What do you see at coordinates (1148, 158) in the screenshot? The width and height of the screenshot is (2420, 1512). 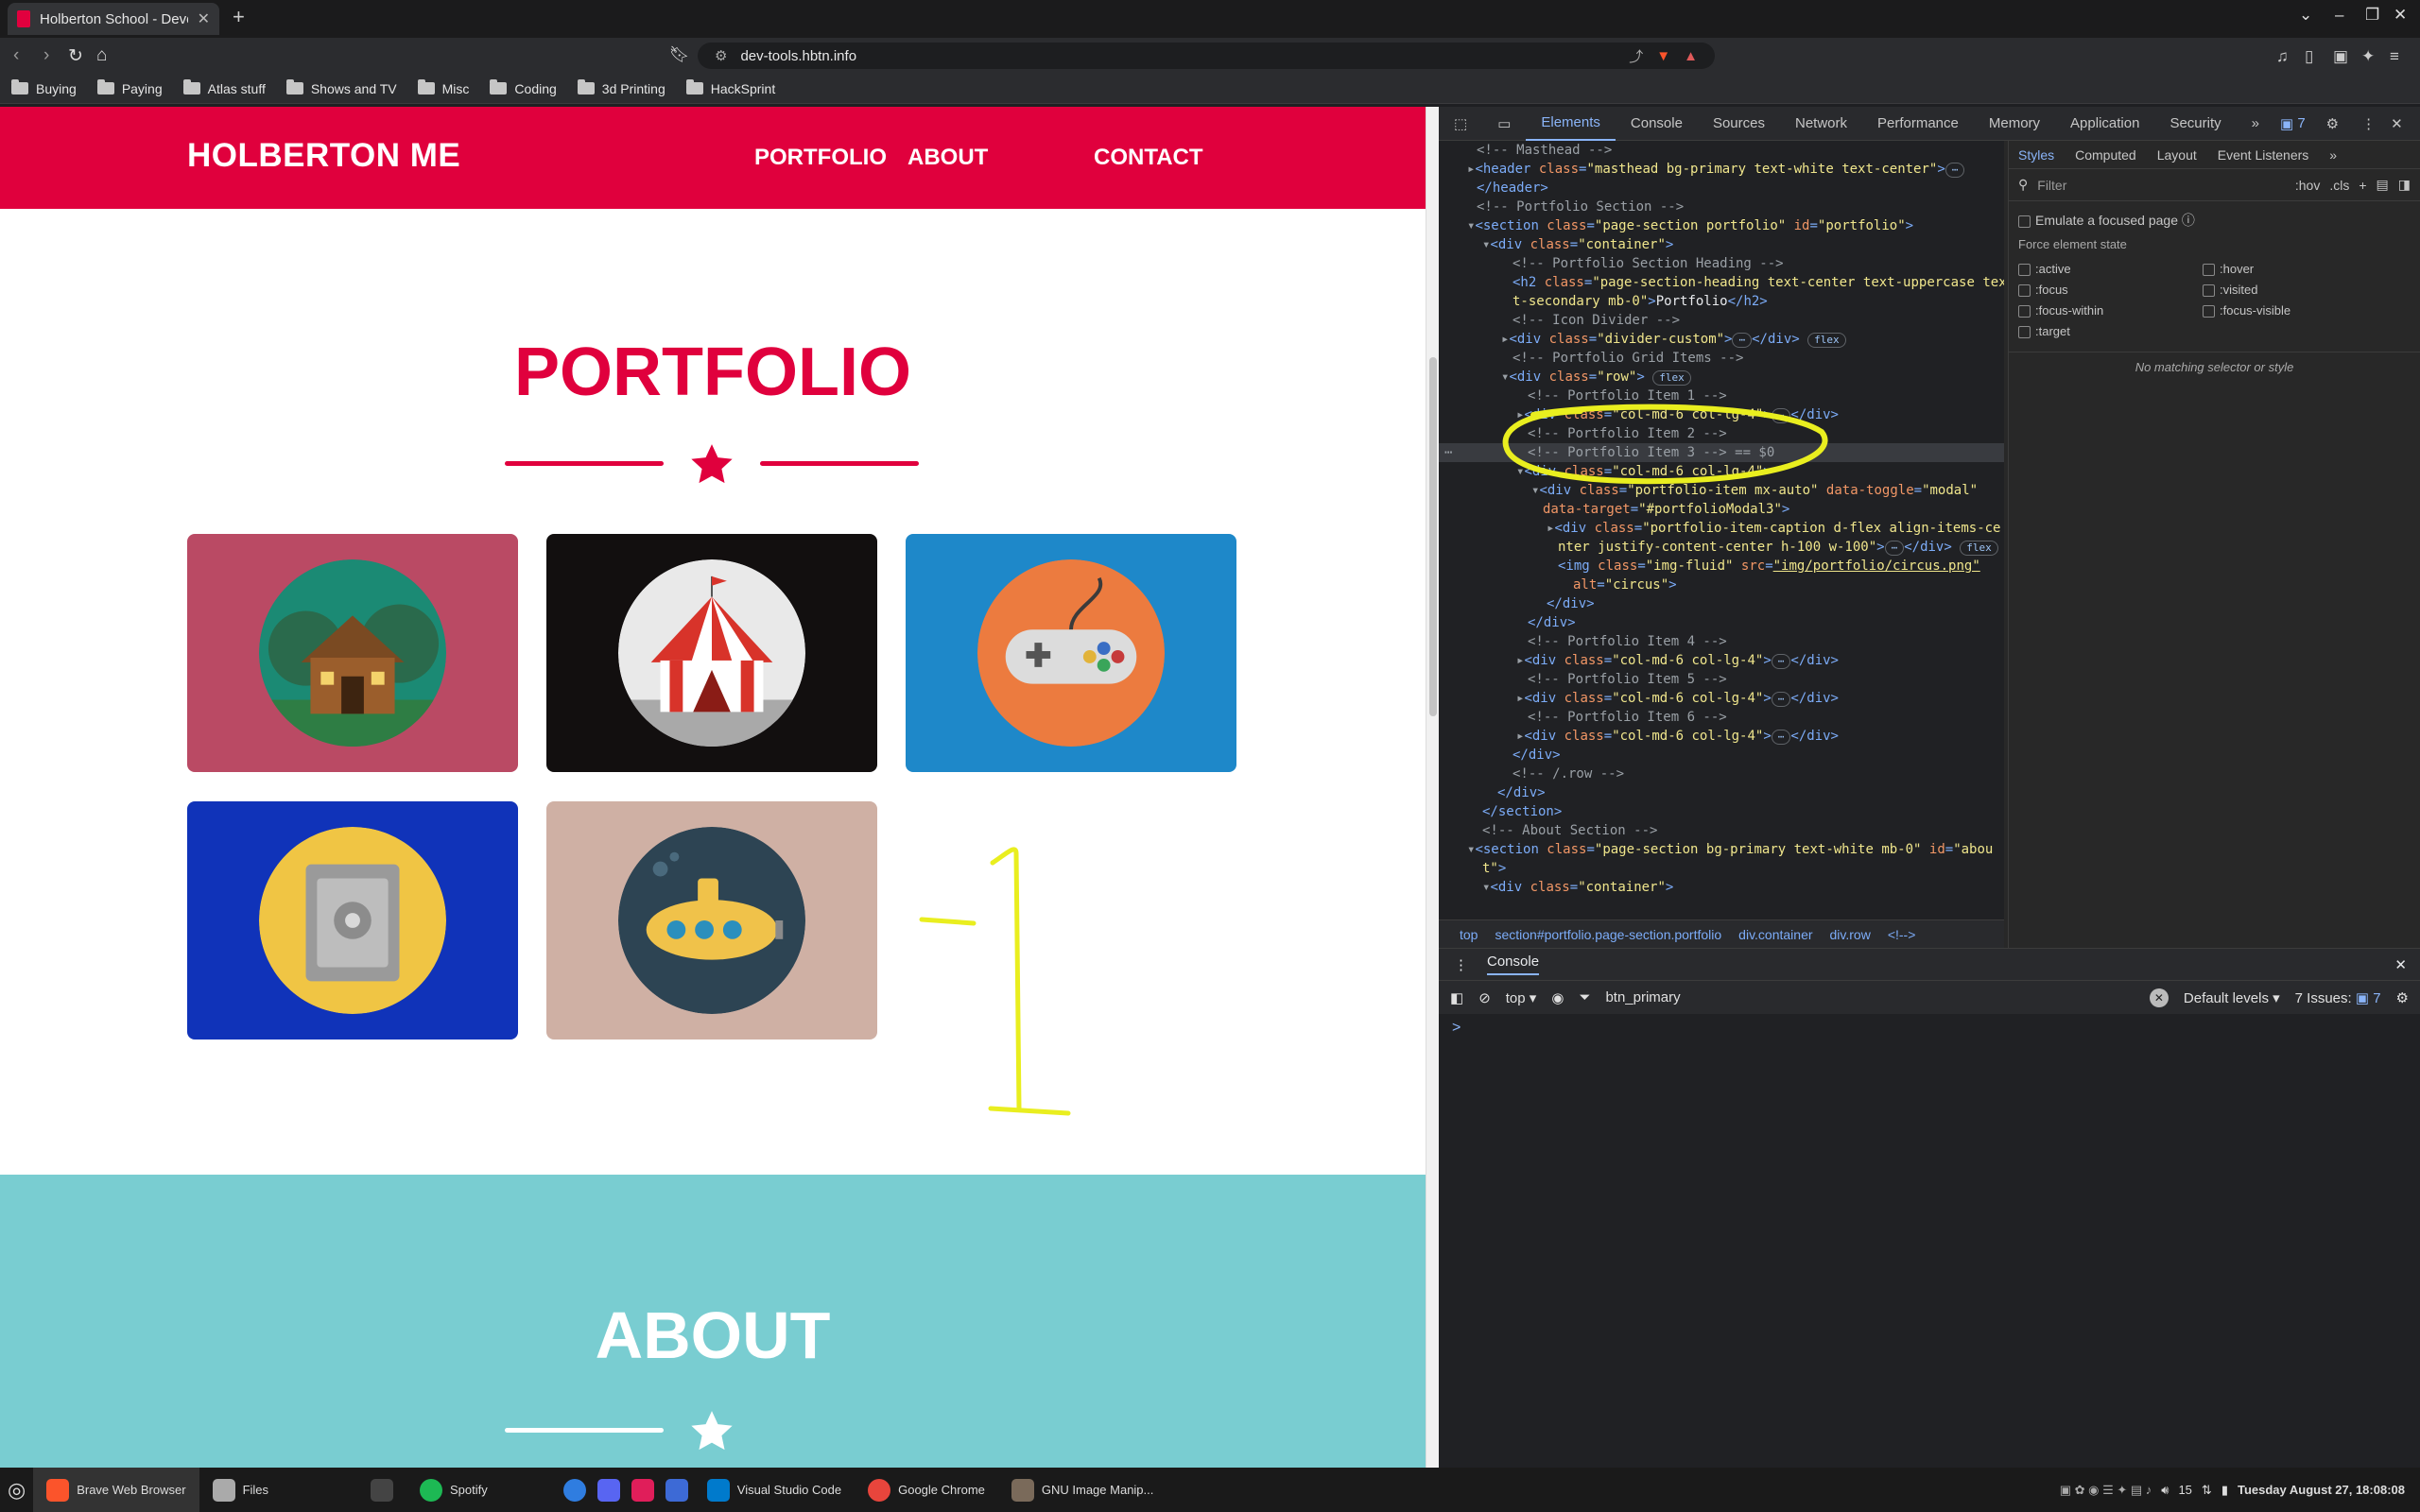 I see `nav-contact-link: CONTACT` at bounding box center [1148, 158].